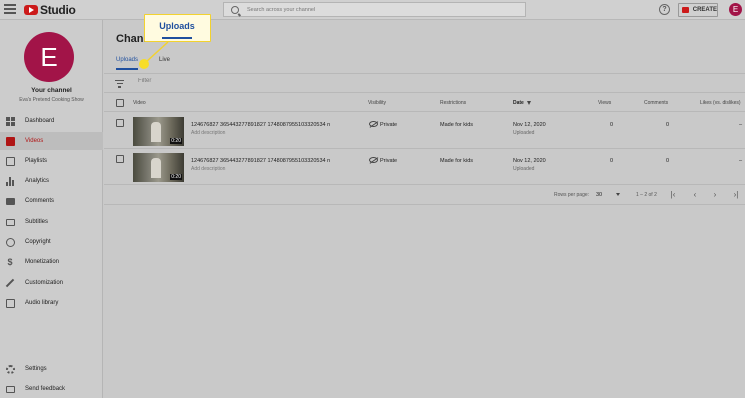 This screenshot has height=398, width=745. Describe the element at coordinates (36, 369) in the screenshot. I see `sidebar-item-label: Settings` at that location.